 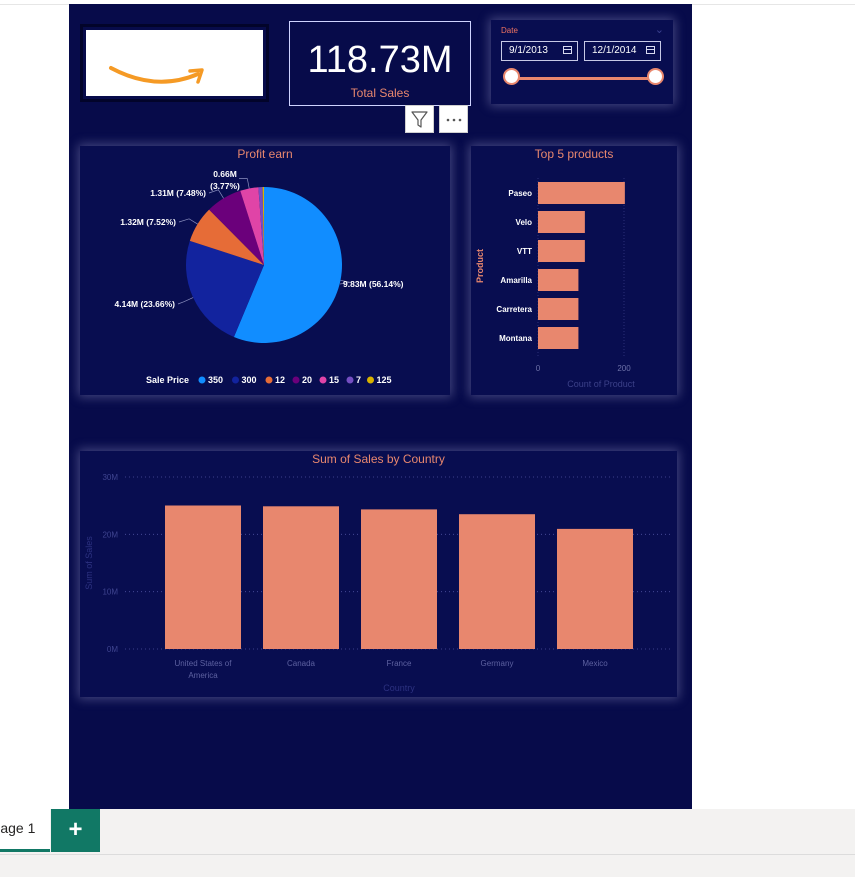 What do you see at coordinates (538, 368) in the screenshot?
I see `x-tick-label: 0` at bounding box center [538, 368].